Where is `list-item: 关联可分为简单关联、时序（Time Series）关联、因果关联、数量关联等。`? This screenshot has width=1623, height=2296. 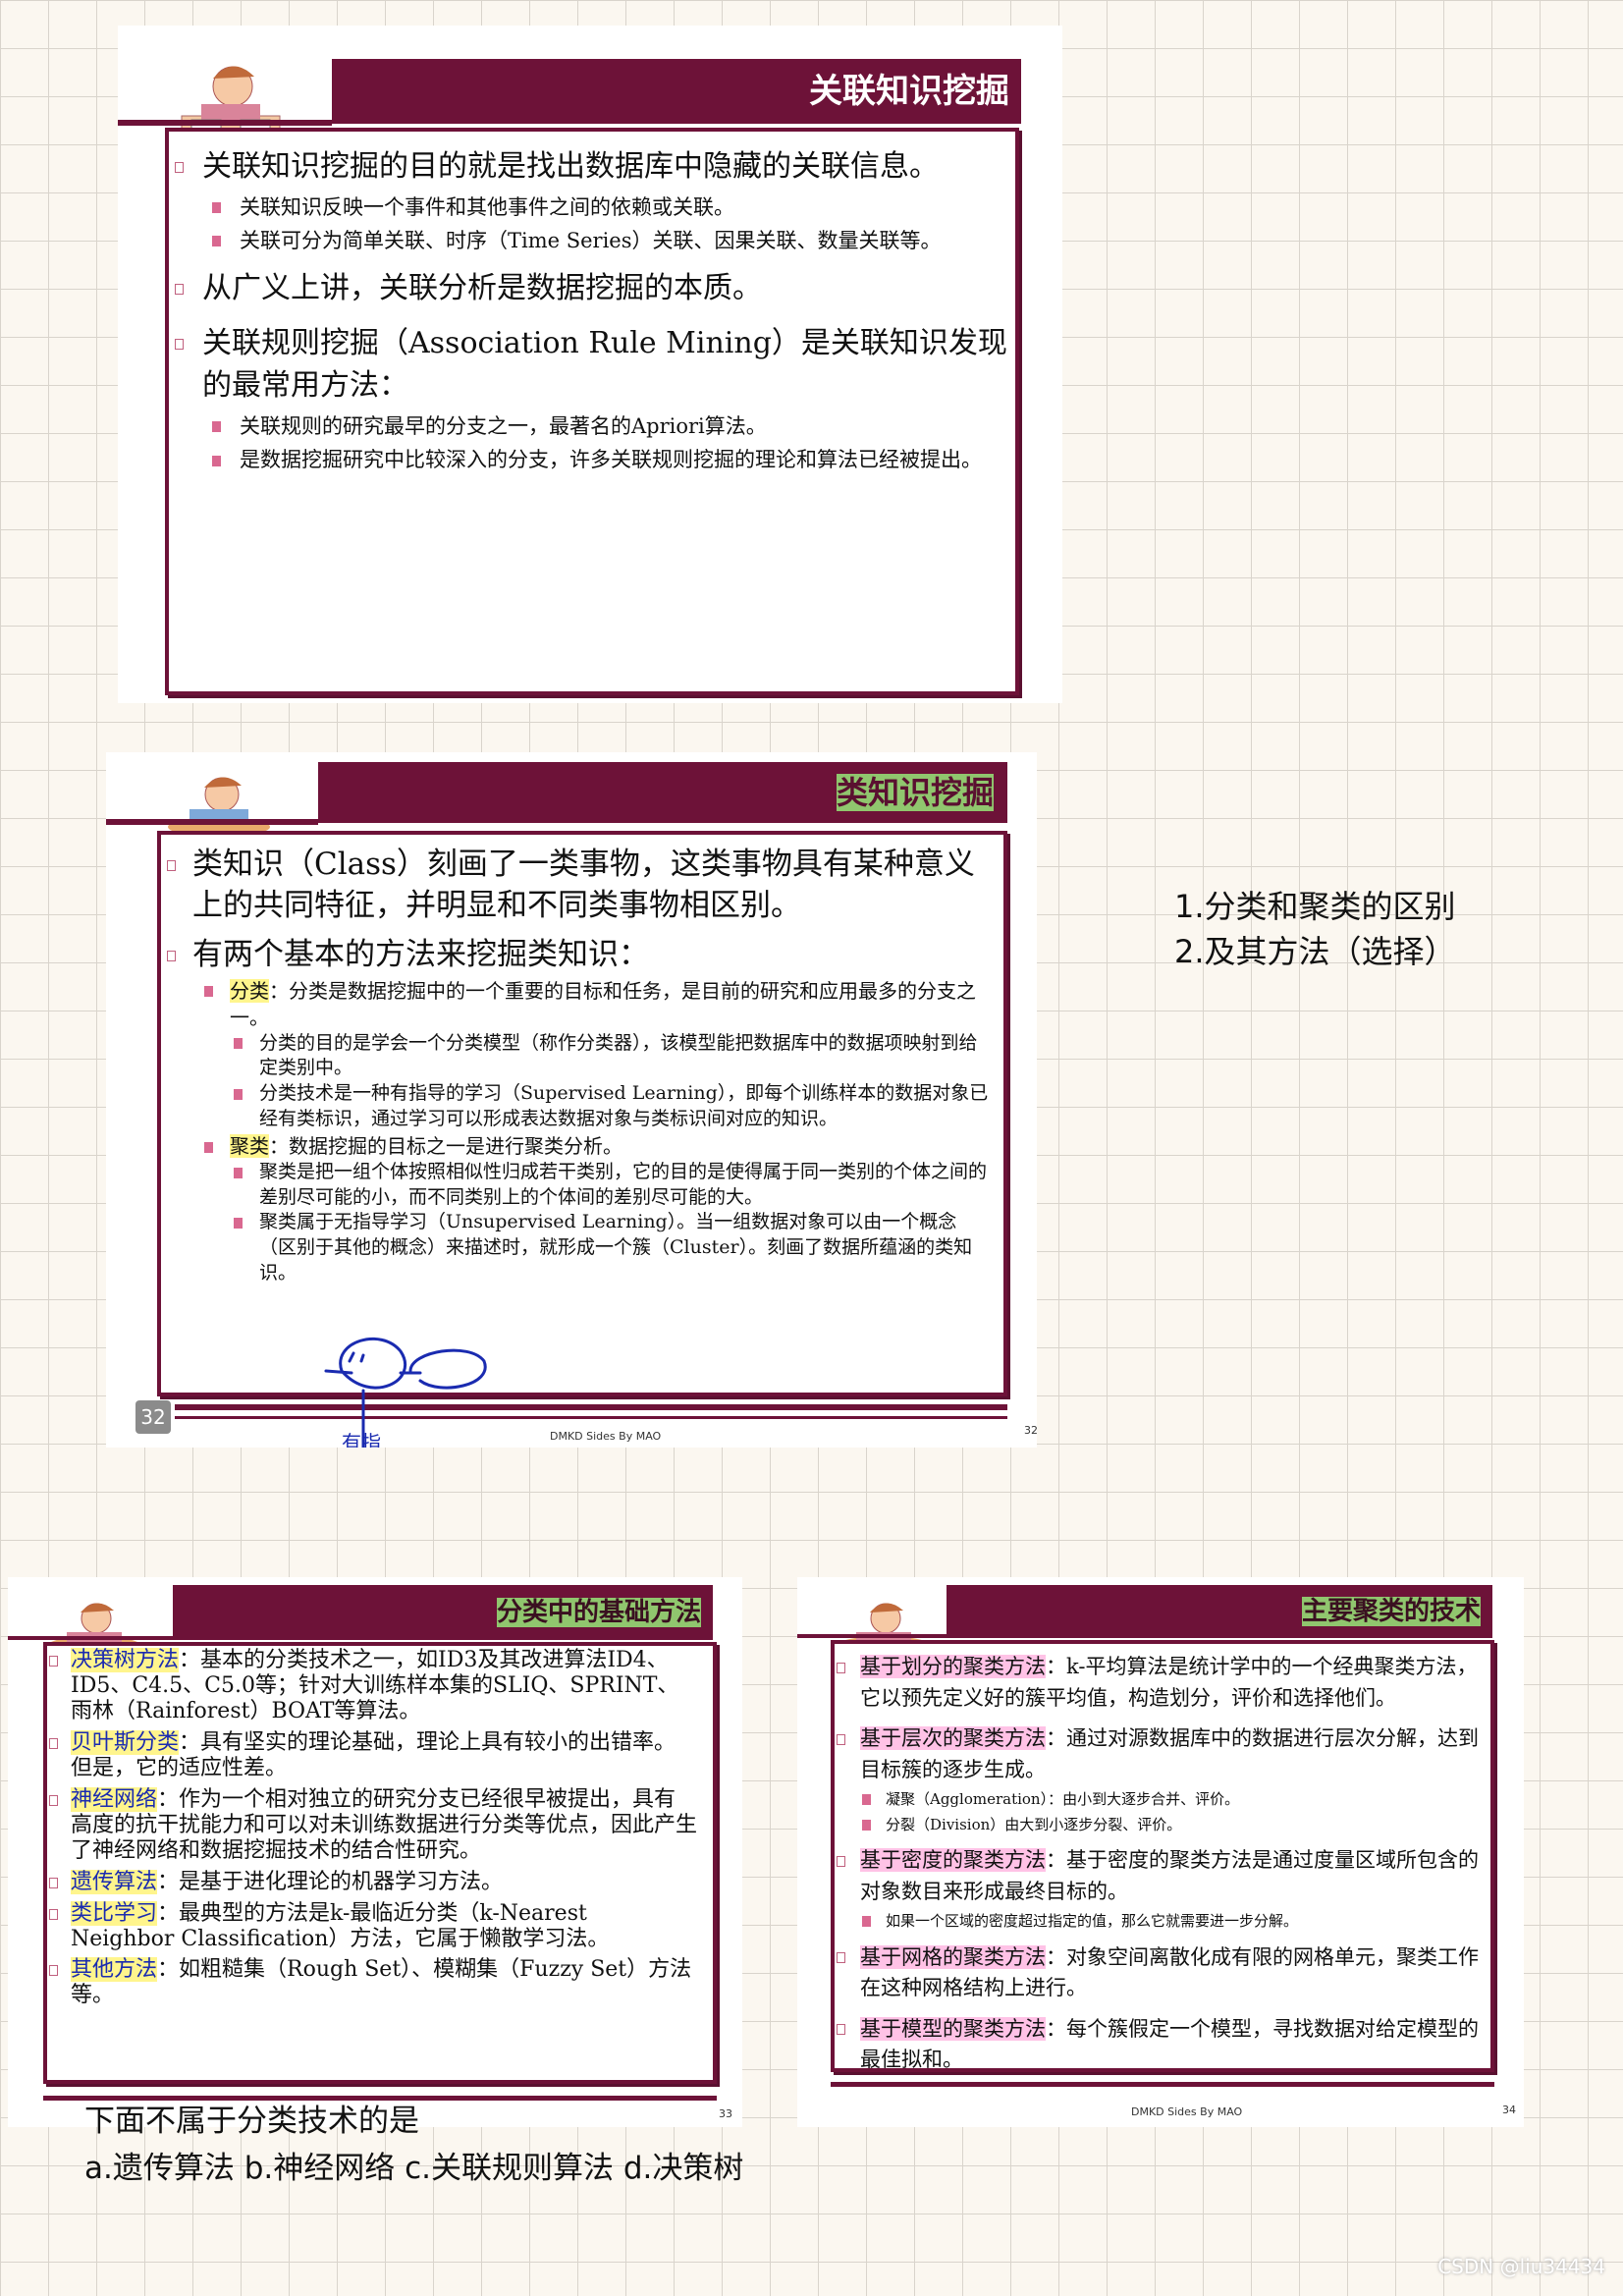
list-item: 关联可分为简单关联、时序（Time Series）关联、因果关联、数量关联等。 is located at coordinates (592, 240).